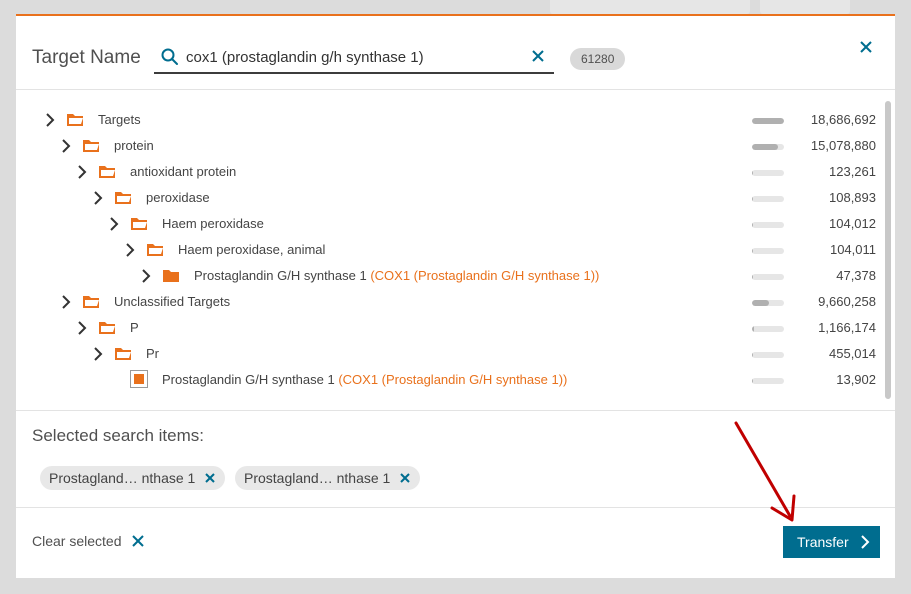  I want to click on folder-icon, so click(171, 276).